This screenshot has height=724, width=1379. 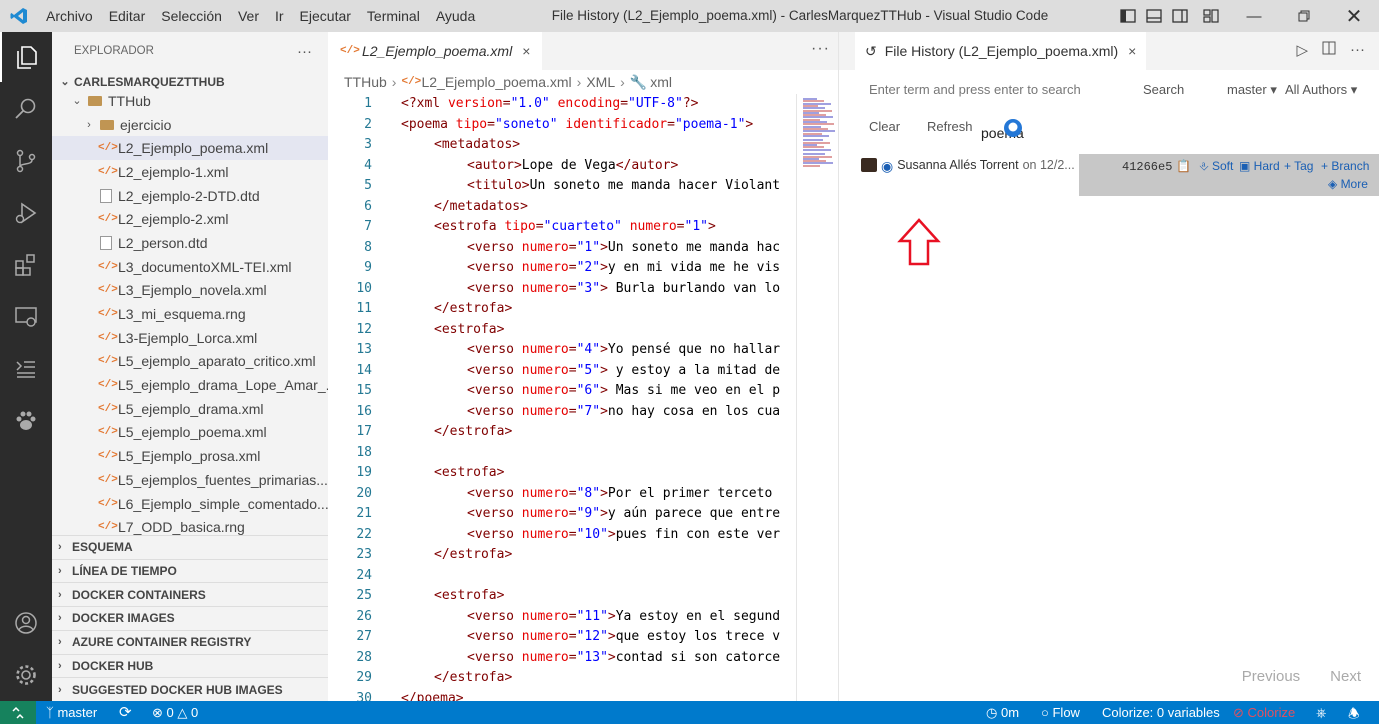 What do you see at coordinates (190, 267) in the screenshot?
I see `file-item: </> L3_documentoXML-TEI.xml` at bounding box center [190, 267].